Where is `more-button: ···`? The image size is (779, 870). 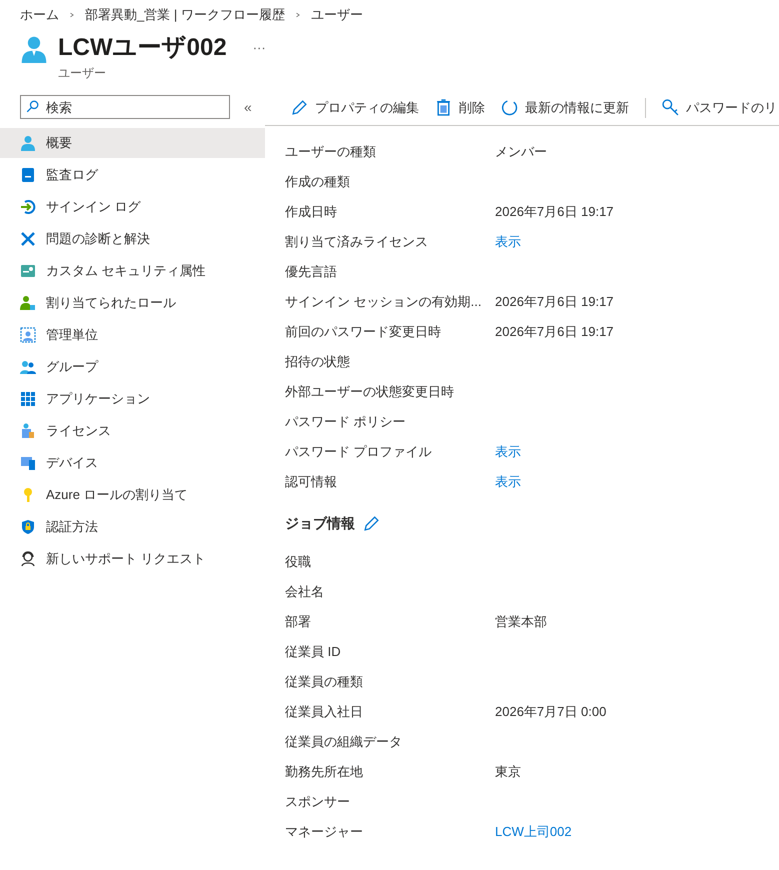 more-button: ··· is located at coordinates (259, 48).